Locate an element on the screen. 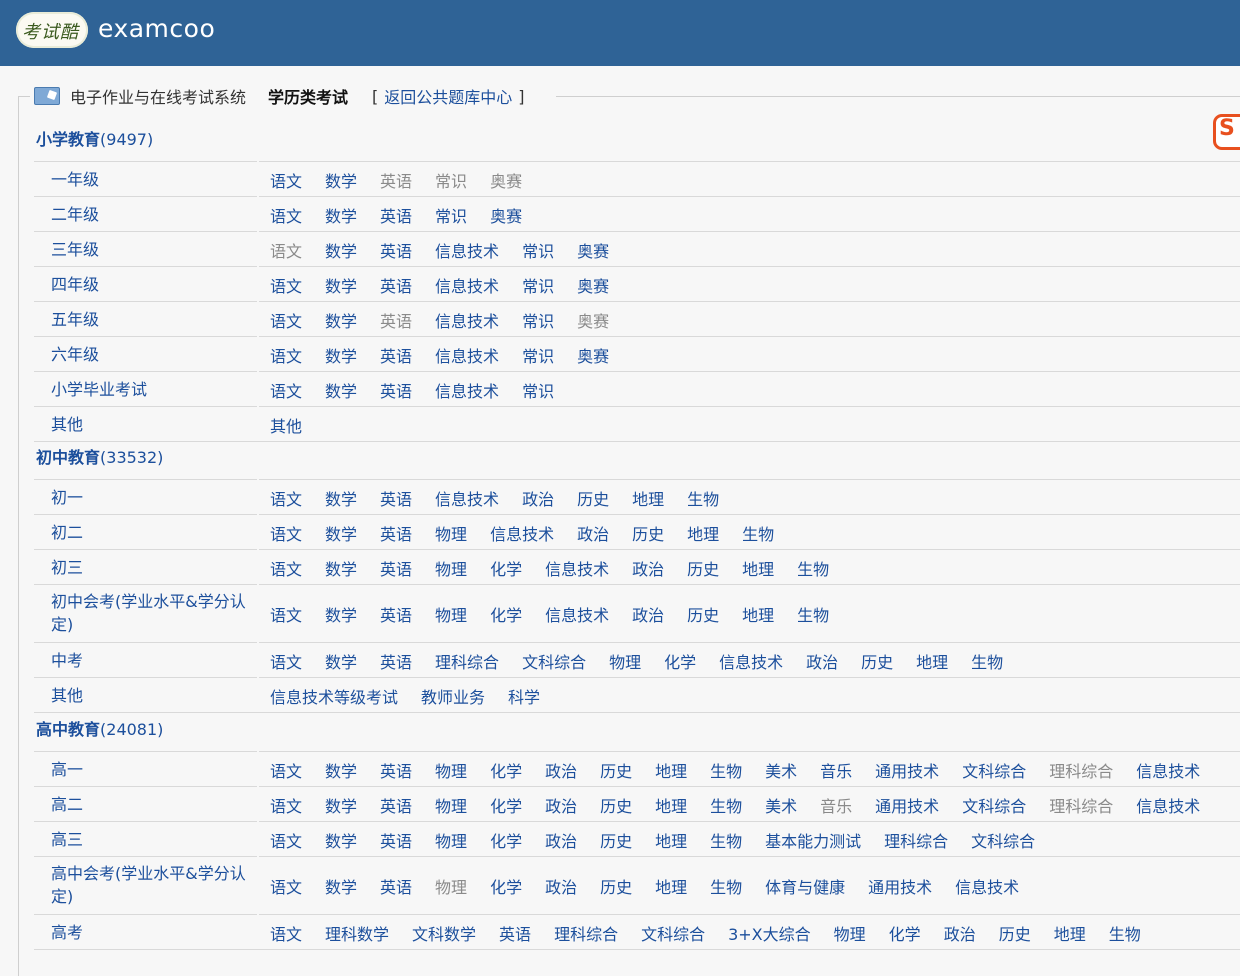 This screenshot has height=976, width=1240. grade-label: 六年级 is located at coordinates (153, 354).